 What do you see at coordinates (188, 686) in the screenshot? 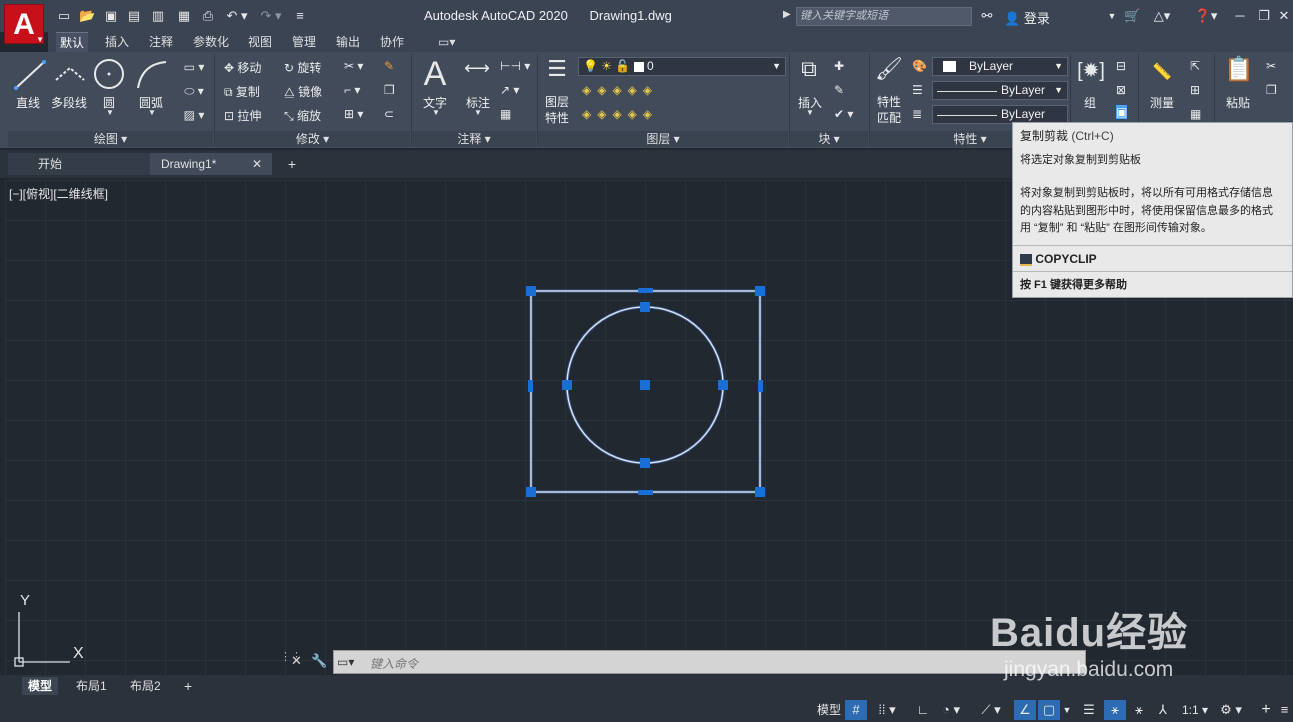
I see `add-layout-button: +` at bounding box center [188, 686].